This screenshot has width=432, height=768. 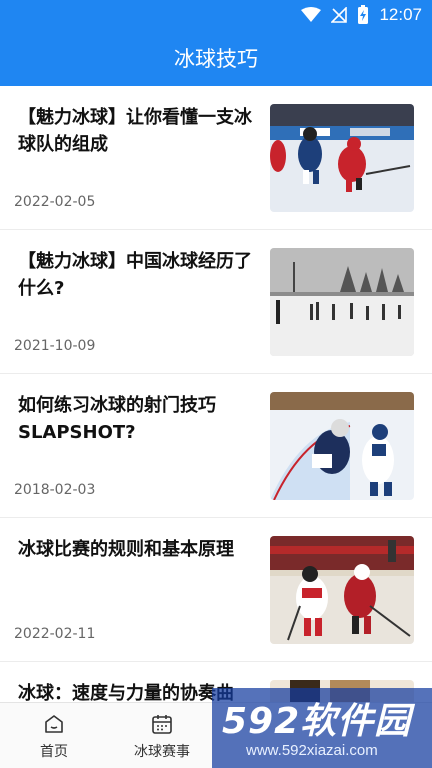 I want to click on tab-events: 冰球赛事, so click(x=162, y=735).